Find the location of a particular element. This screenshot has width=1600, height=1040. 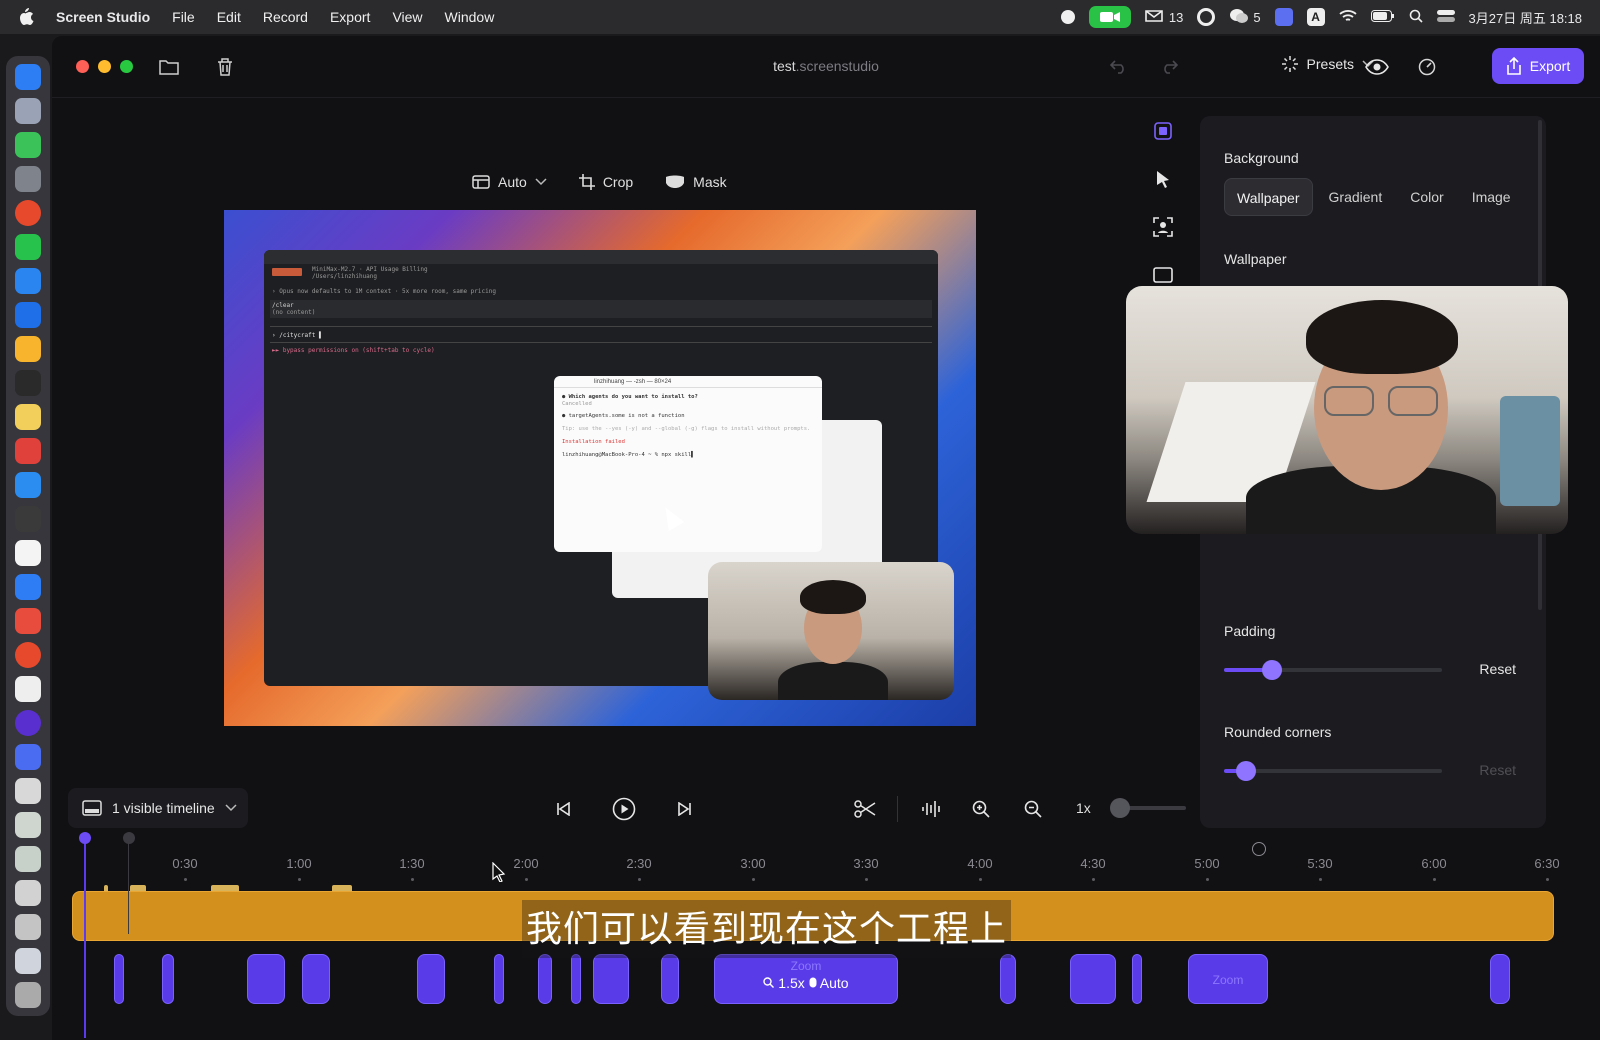

wechat-dock-icon is located at coordinates (28, 247).